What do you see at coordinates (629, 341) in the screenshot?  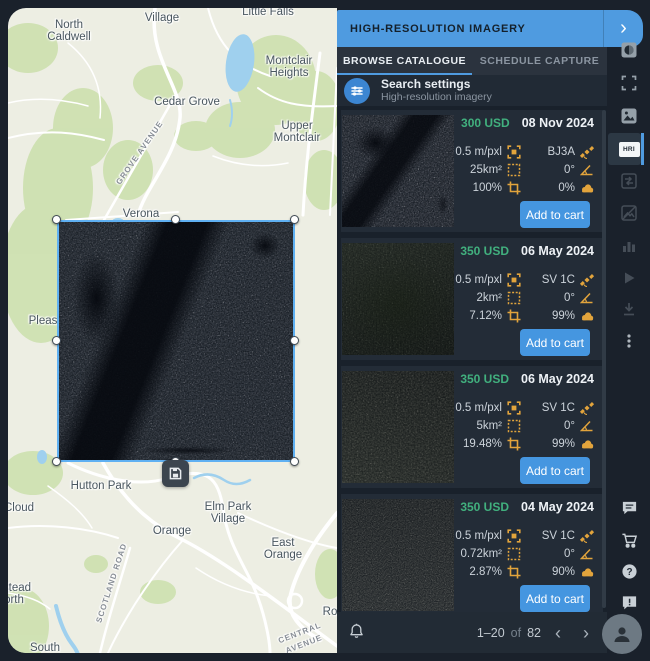 I see `more-icon` at bounding box center [629, 341].